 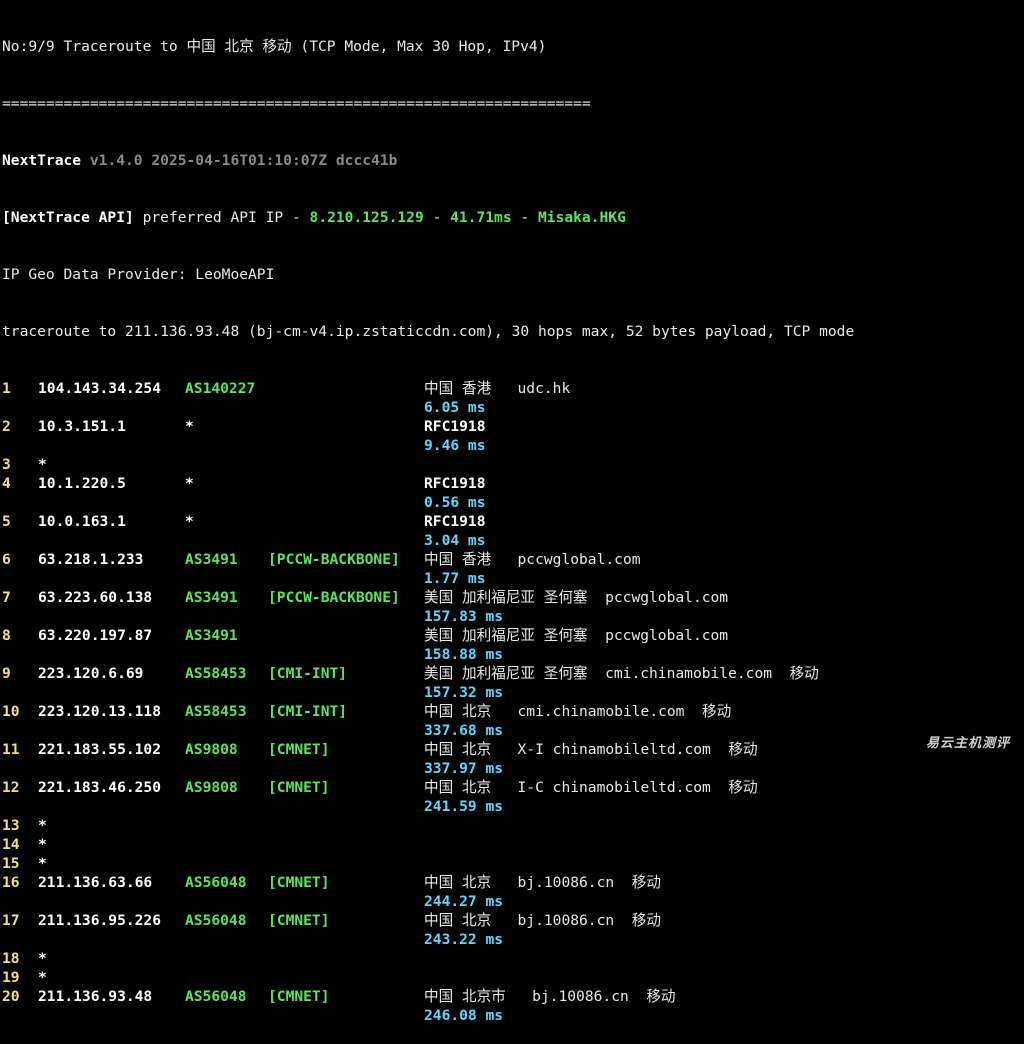 I want to click on hop-number: 17, so click(x=11, y=920).